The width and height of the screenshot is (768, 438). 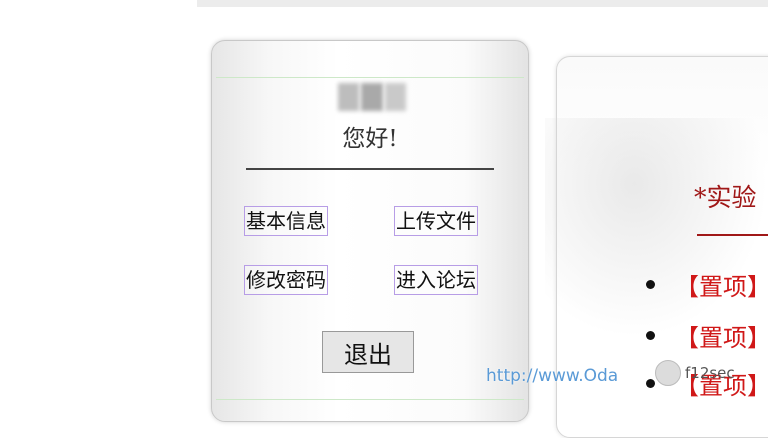 What do you see at coordinates (370, 139) in the screenshot?
I see `greeting-text: 您好!` at bounding box center [370, 139].